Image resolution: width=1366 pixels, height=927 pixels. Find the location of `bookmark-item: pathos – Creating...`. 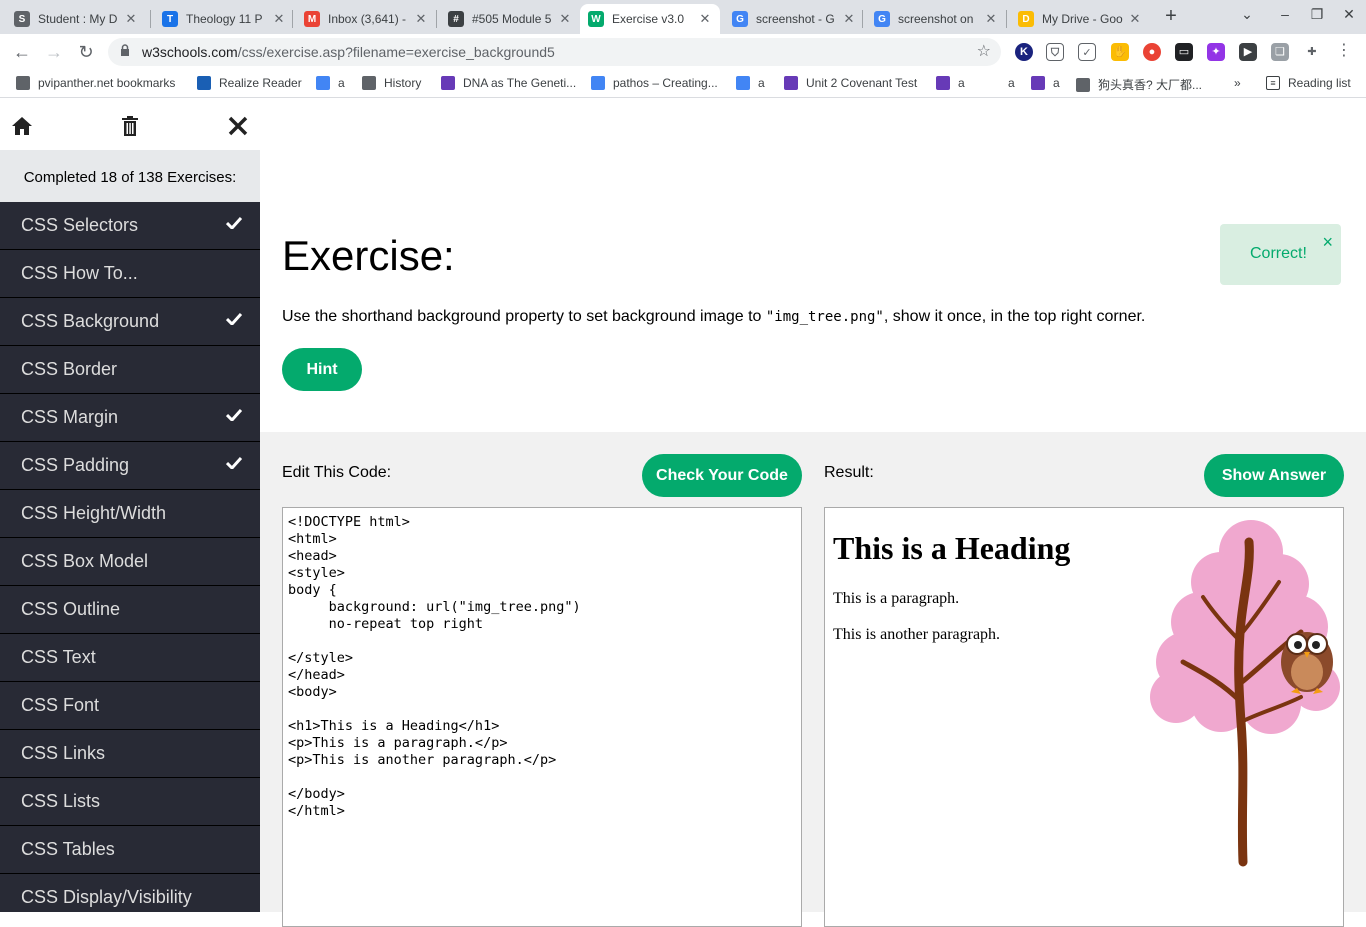

bookmark-item: pathos – Creating... is located at coordinates (654, 83).